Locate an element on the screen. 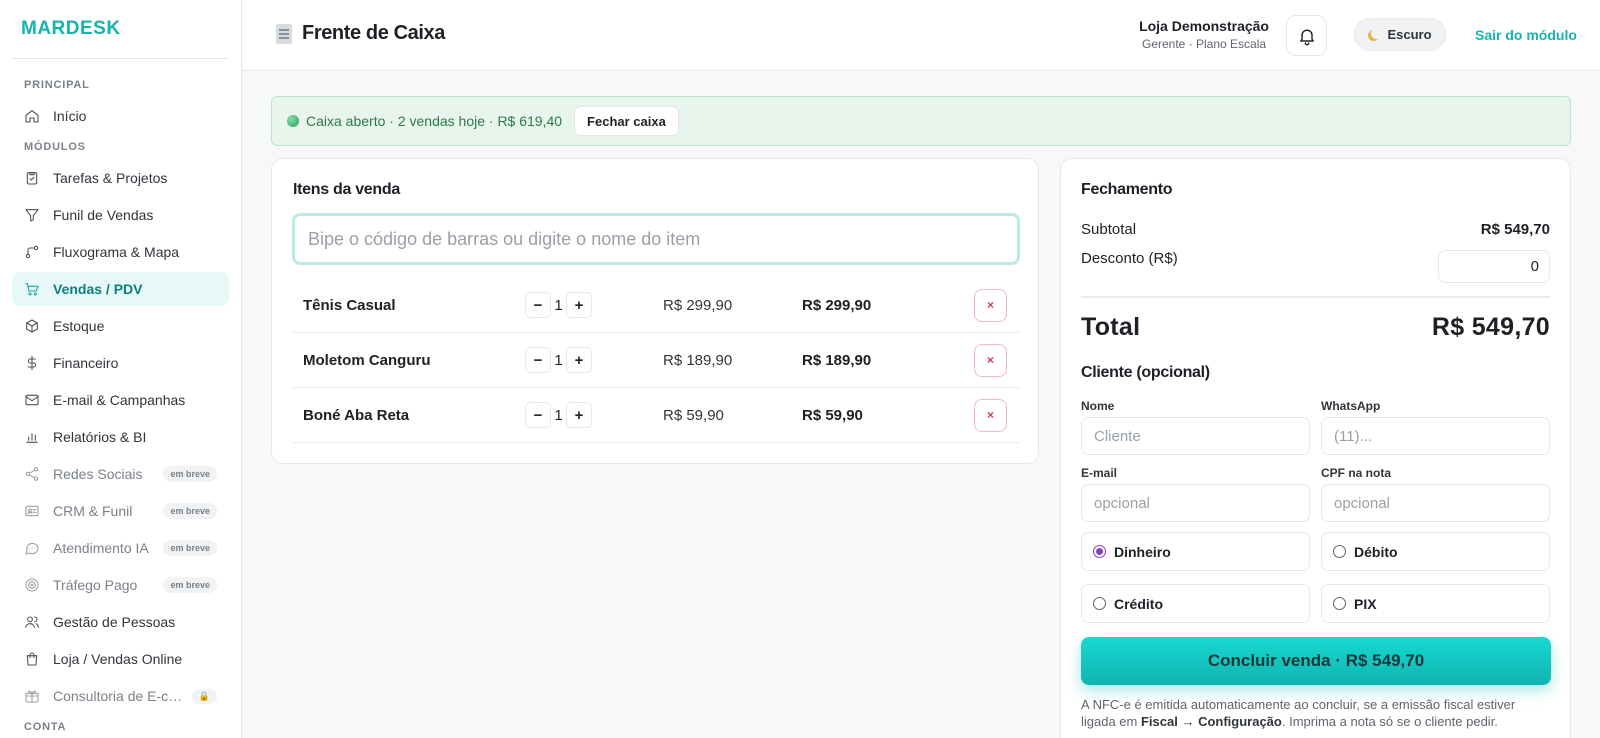  nav-section-modulos: MÓDULOS is located at coordinates (55, 147).